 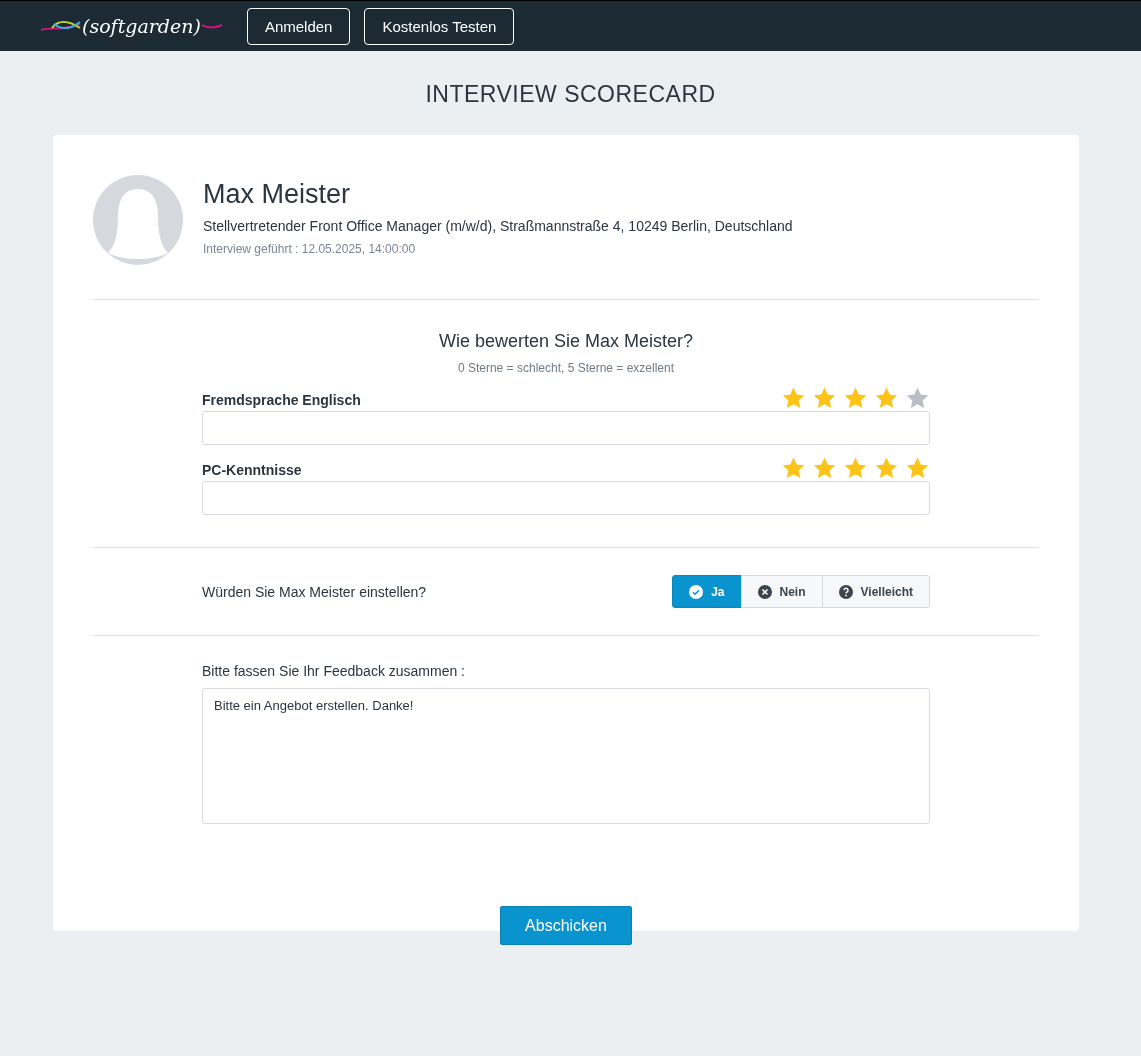 I want to click on hire-question: Würden Sie Max Meister einstellen?, so click(x=314, y=591).